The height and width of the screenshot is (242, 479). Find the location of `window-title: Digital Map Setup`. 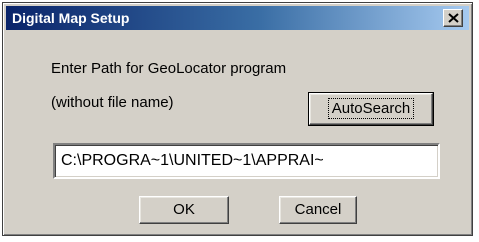

window-title: Digital Map Setup is located at coordinates (71, 18).